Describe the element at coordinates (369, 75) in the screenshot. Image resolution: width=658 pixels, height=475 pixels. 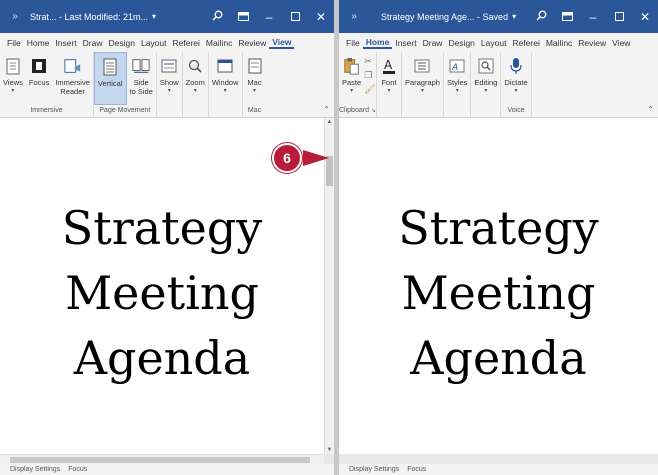
I see `copy-icon: ❐` at that location.